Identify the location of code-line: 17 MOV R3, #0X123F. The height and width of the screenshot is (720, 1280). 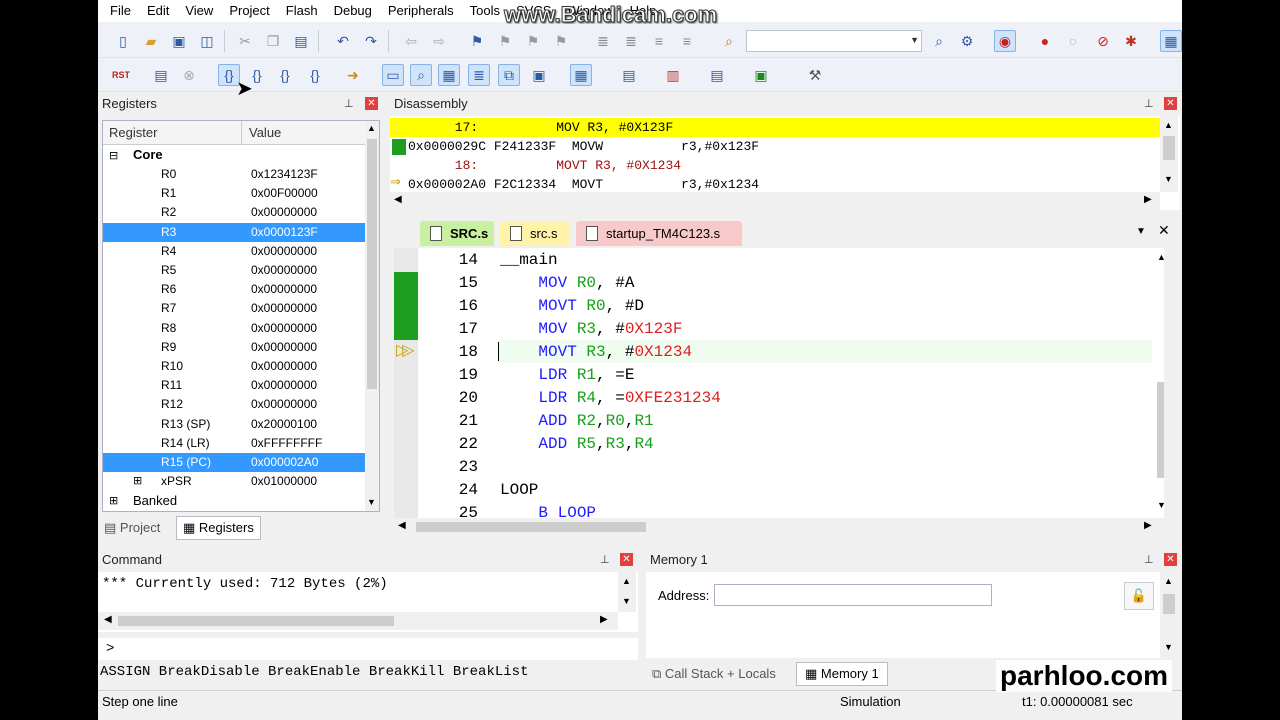
(779, 329).